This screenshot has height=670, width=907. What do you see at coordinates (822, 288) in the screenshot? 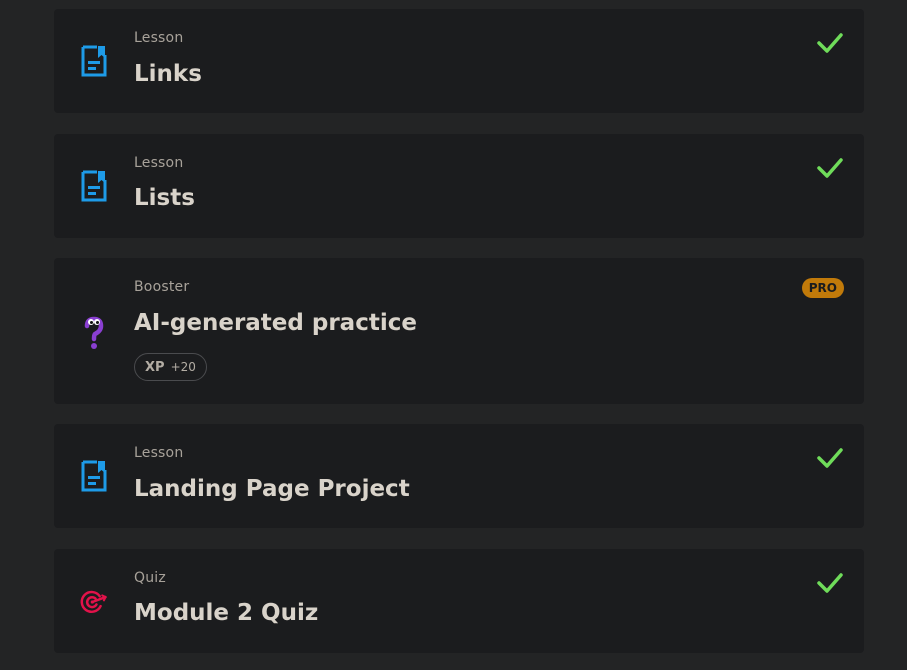
I see `pro-badge: PRO` at bounding box center [822, 288].